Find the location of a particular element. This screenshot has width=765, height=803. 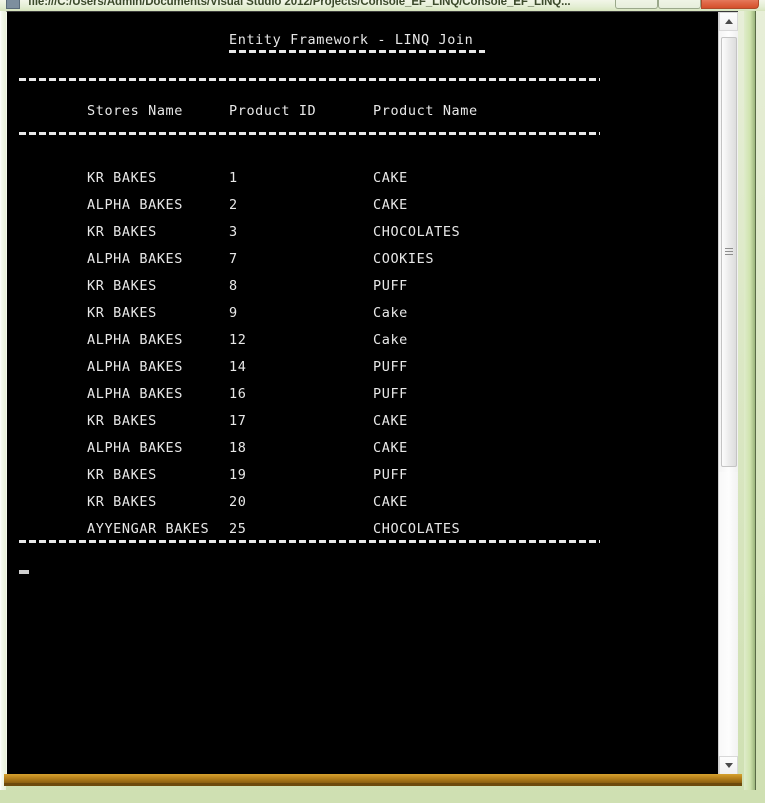

cell-product-id: 19 is located at coordinates (238, 475).